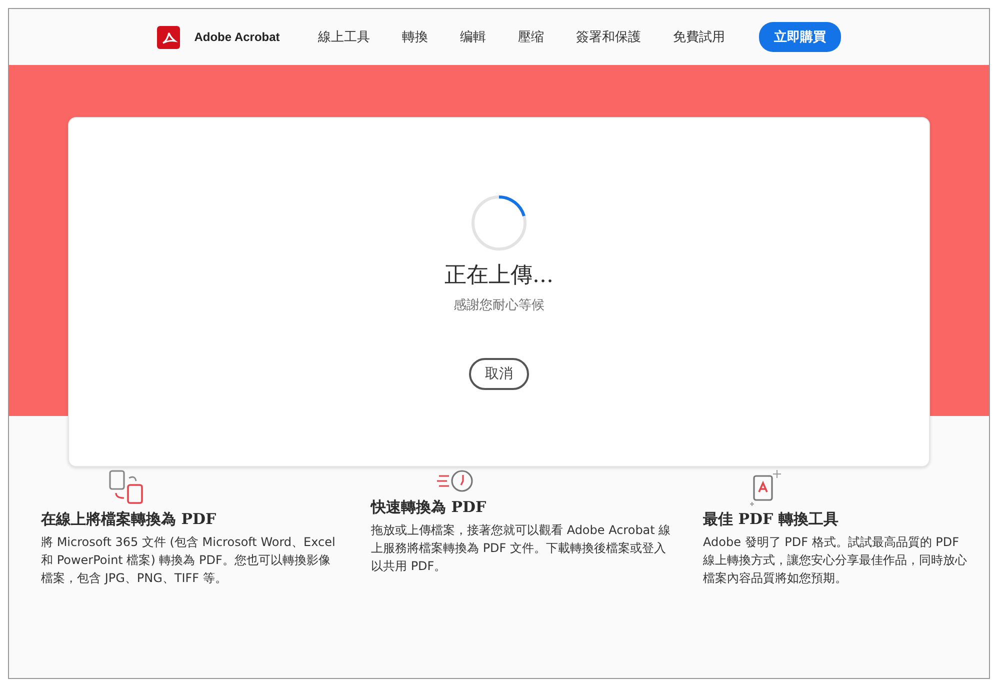 Image resolution: width=1000 pixels, height=689 pixels. I want to click on clock-speed-icon, so click(456, 481).